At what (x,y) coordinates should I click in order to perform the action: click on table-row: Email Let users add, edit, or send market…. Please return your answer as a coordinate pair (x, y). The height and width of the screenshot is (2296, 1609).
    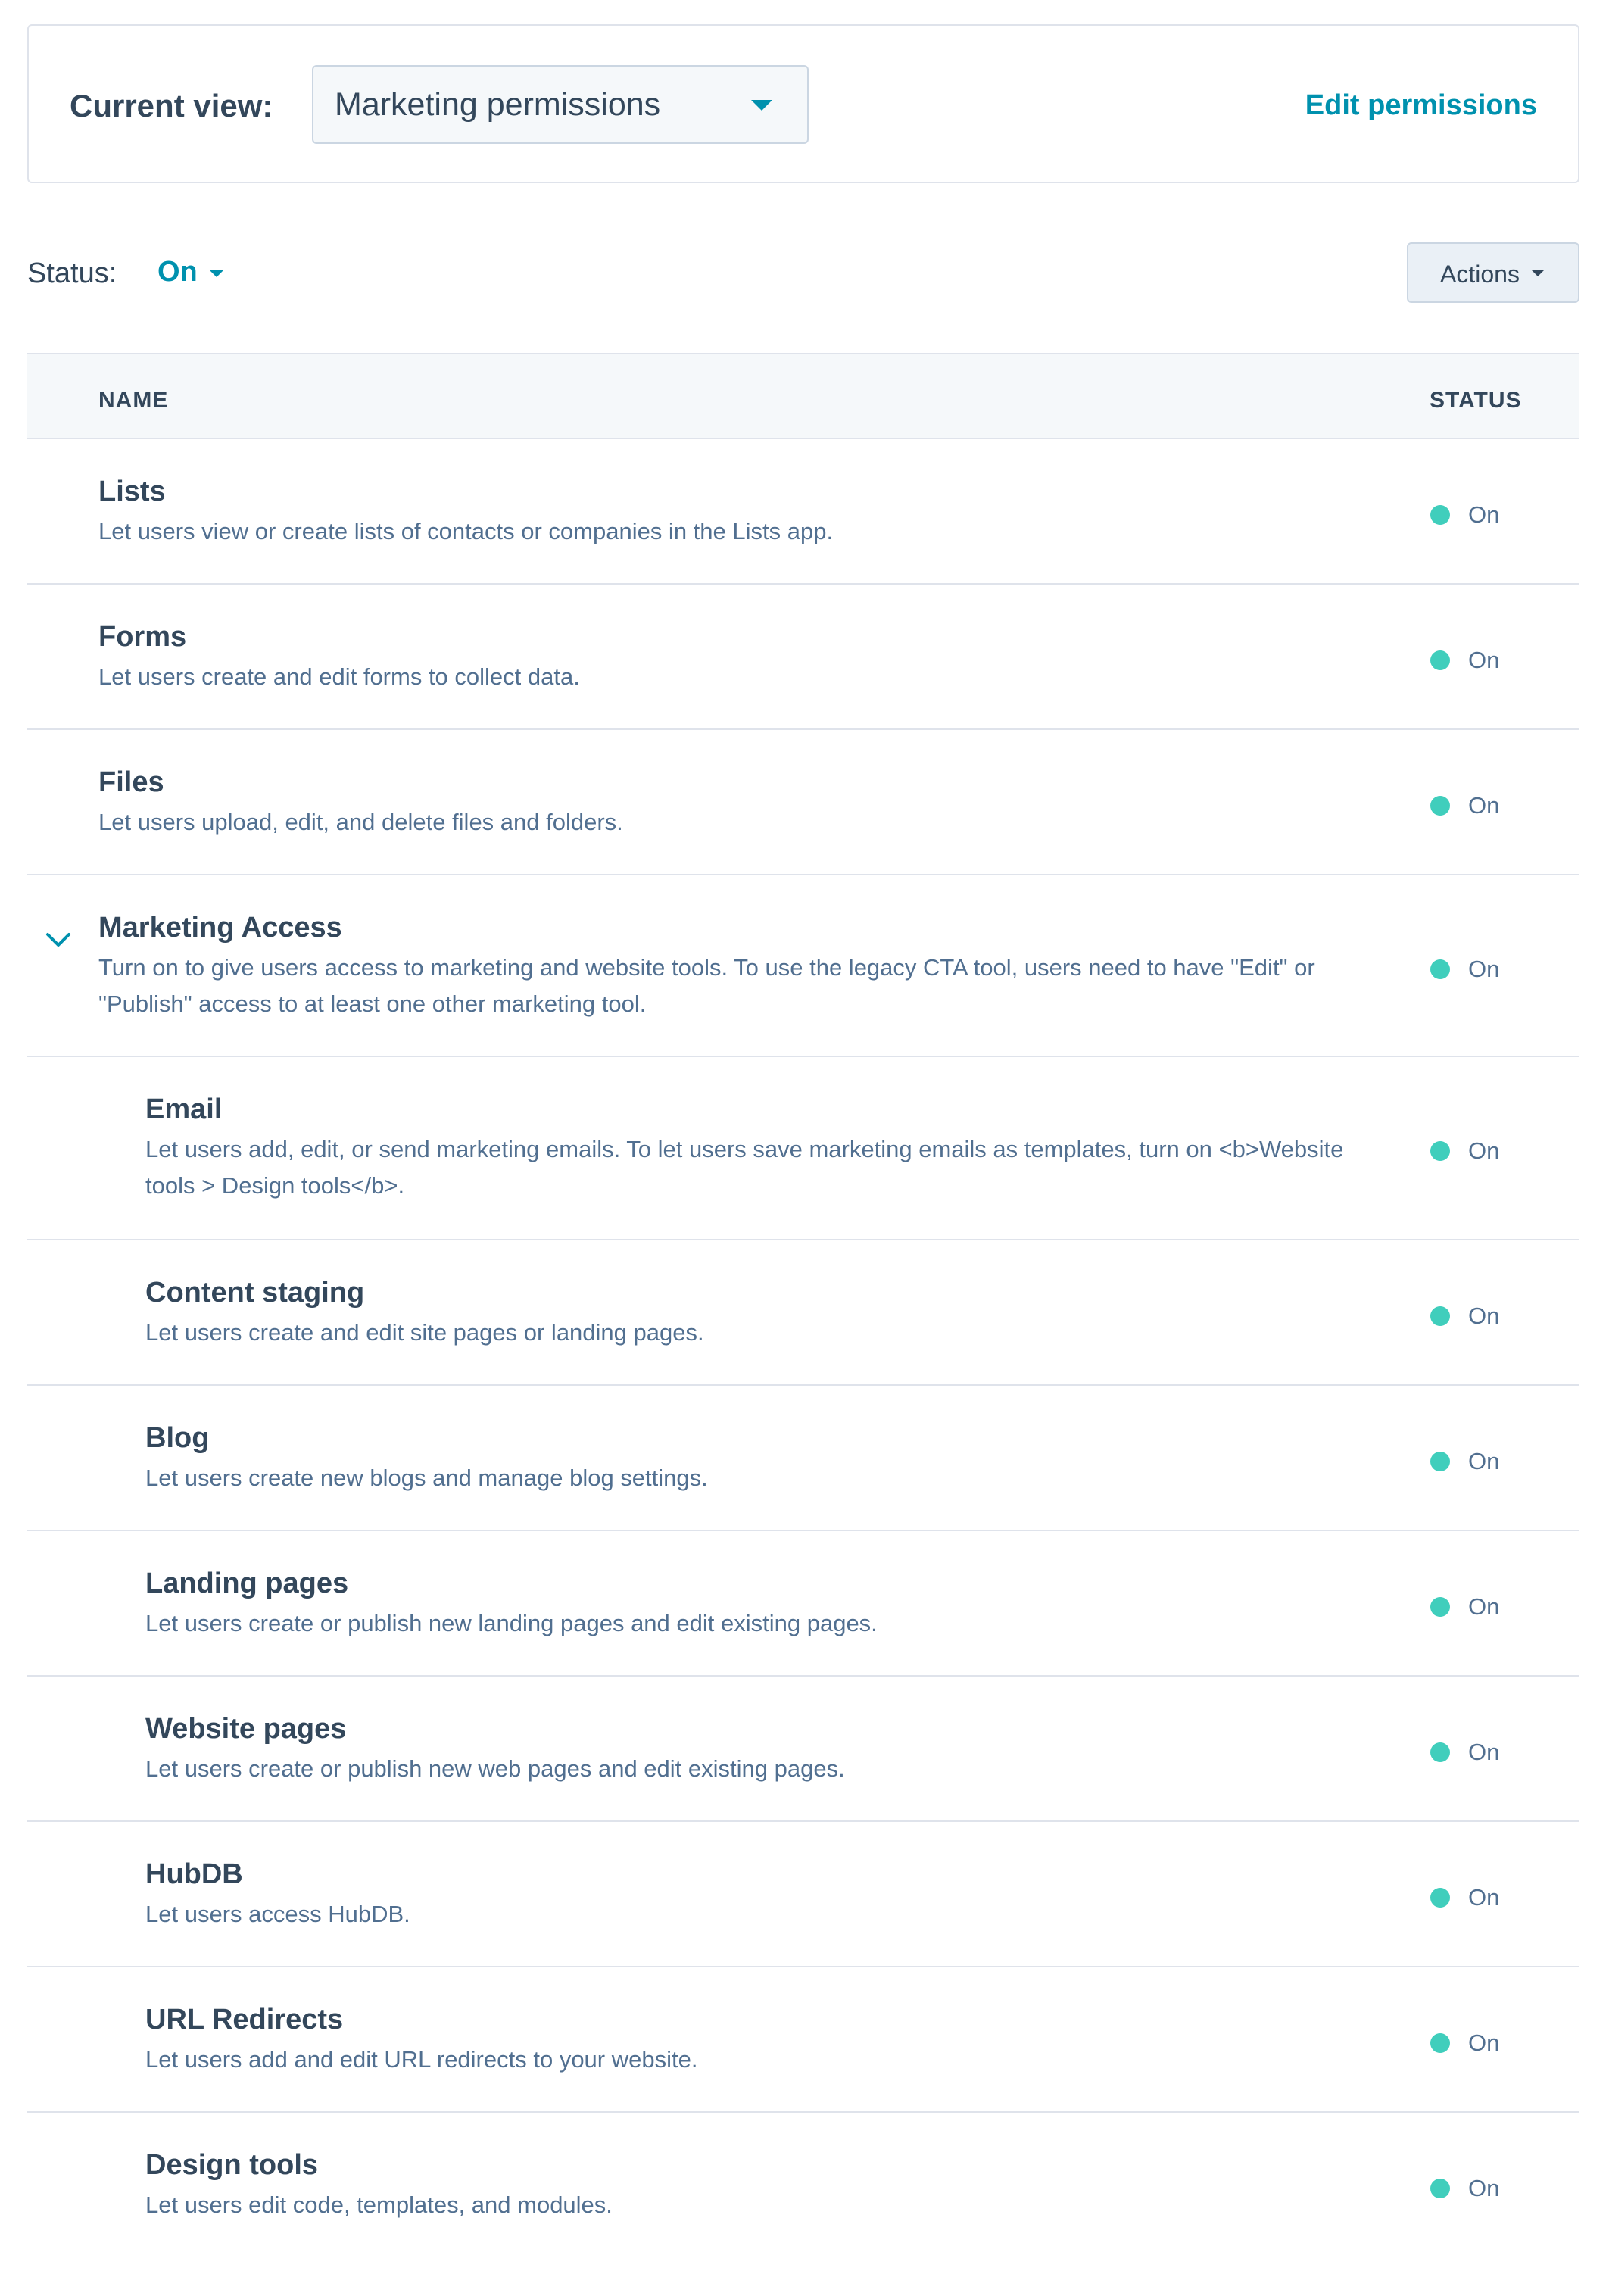
    Looking at the image, I should click on (803, 1149).